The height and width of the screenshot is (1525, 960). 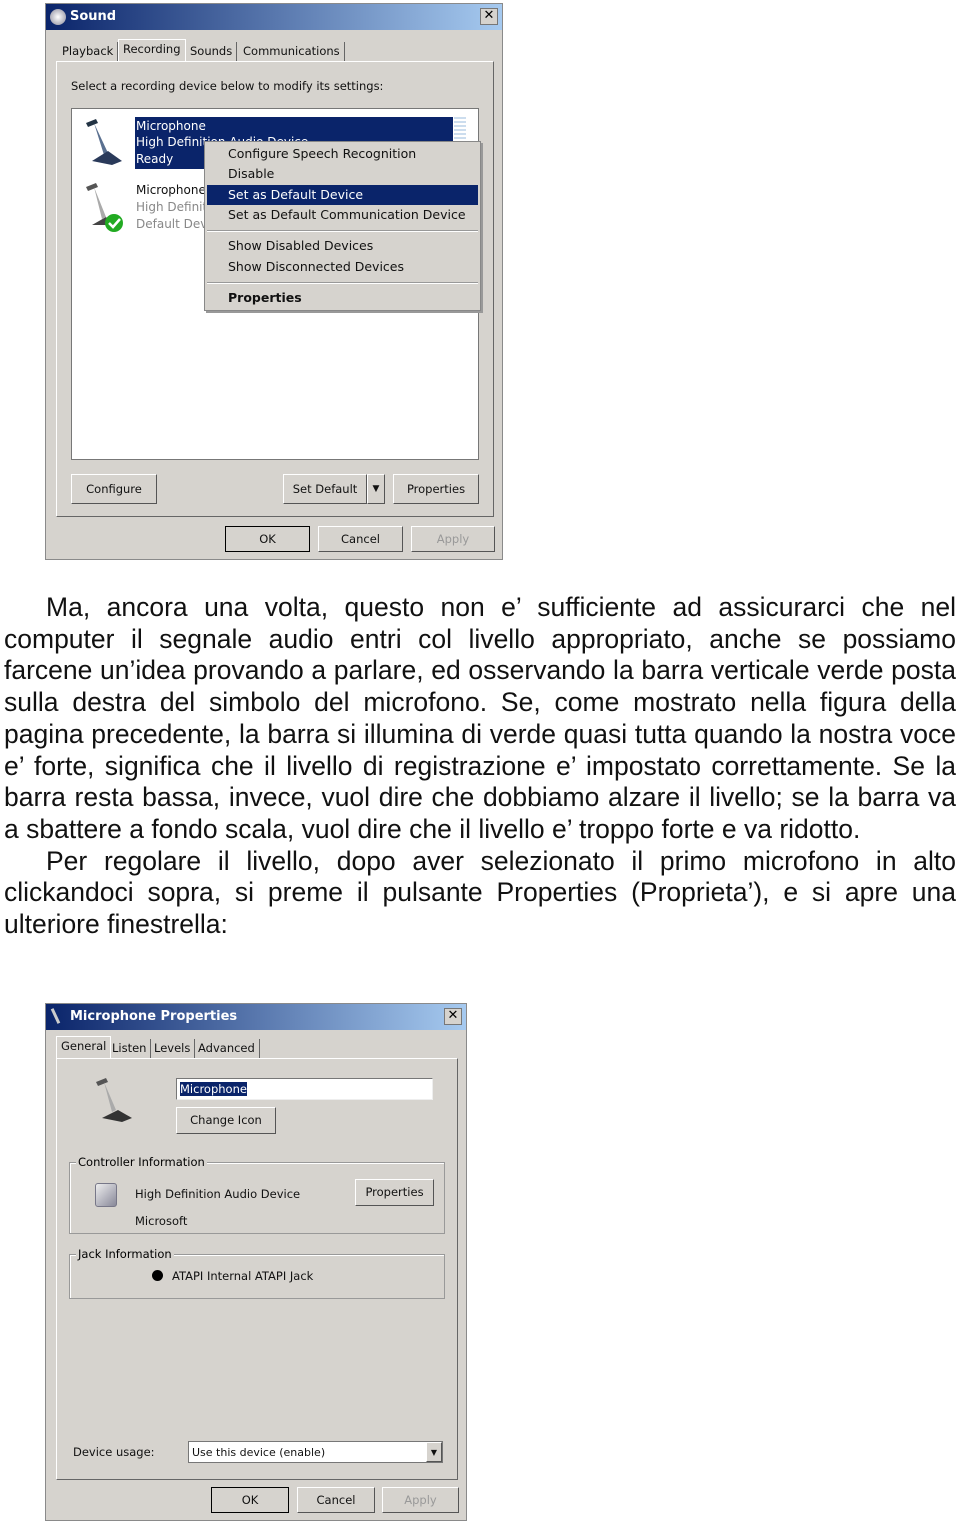 What do you see at coordinates (243, 1276) in the screenshot?
I see `jack-name: ATAPI Internal ATAPI Jack` at bounding box center [243, 1276].